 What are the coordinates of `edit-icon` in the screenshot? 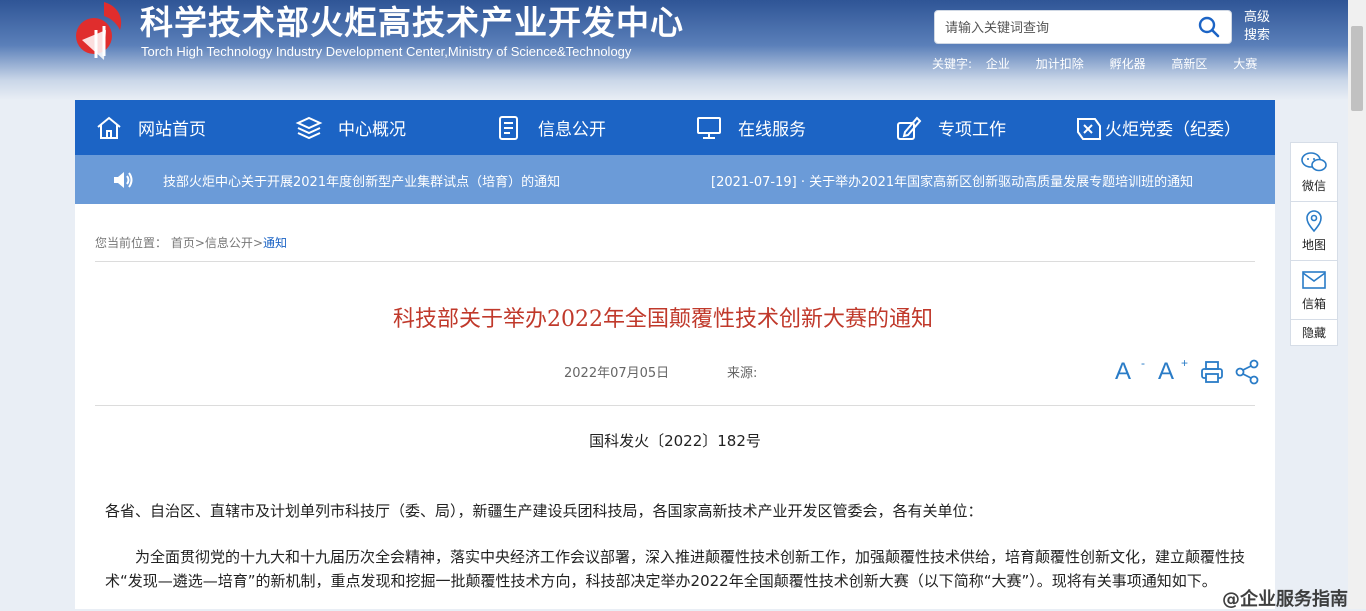 It's located at (909, 128).